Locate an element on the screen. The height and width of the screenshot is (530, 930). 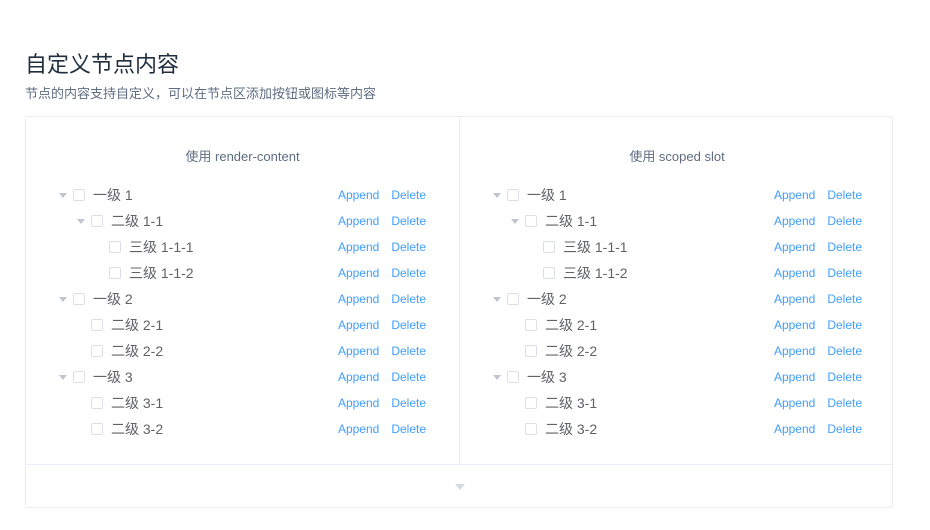
demo-control-bar is located at coordinates (459, 485).